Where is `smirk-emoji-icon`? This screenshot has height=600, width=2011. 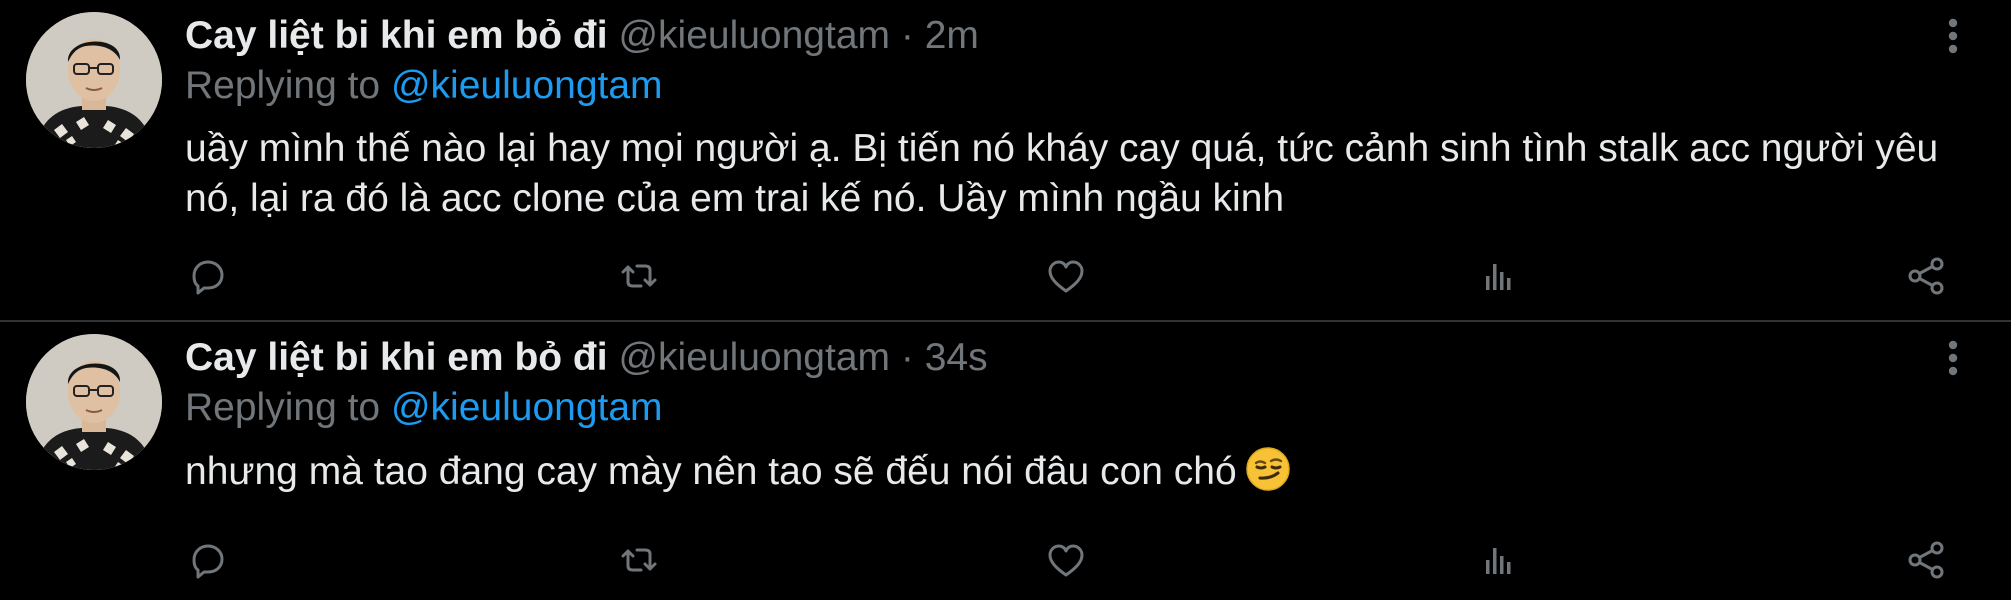
smirk-emoji-icon is located at coordinates (1267, 469).